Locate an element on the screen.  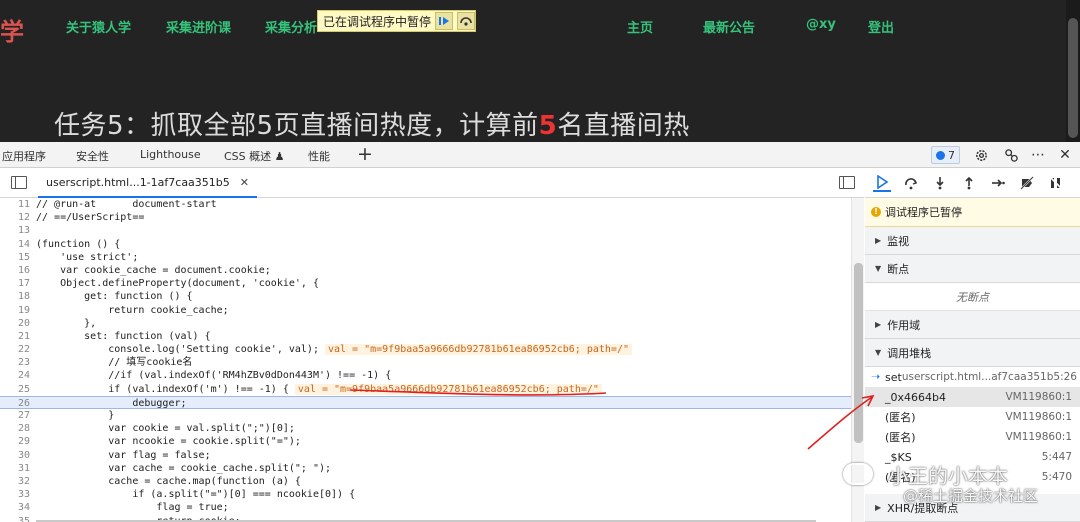
code-line: 23 // 填写cookie名 is located at coordinates (425, 362).